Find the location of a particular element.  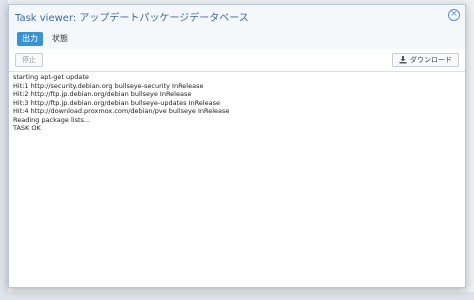

log-line: starting apt-get update is located at coordinates (51, 77).